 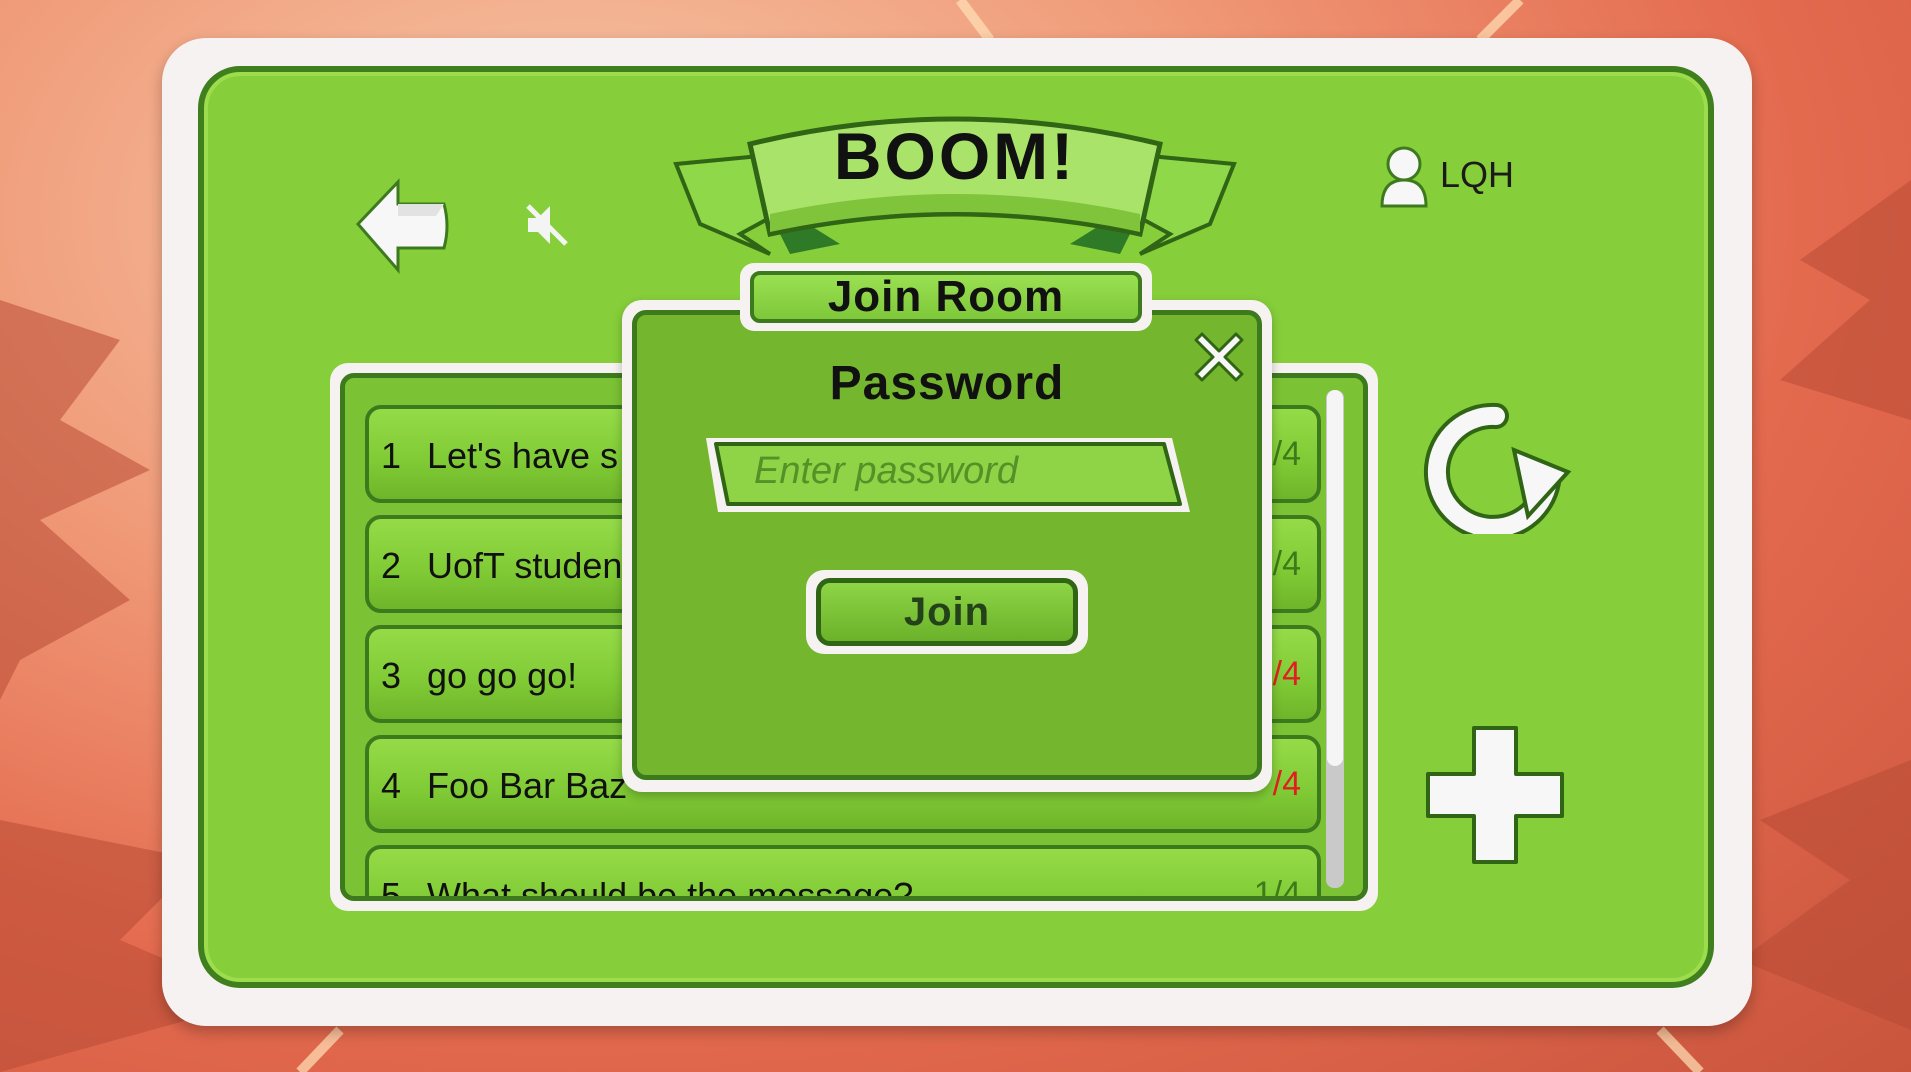 I want to click on refresh-button, so click(x=1496, y=469).